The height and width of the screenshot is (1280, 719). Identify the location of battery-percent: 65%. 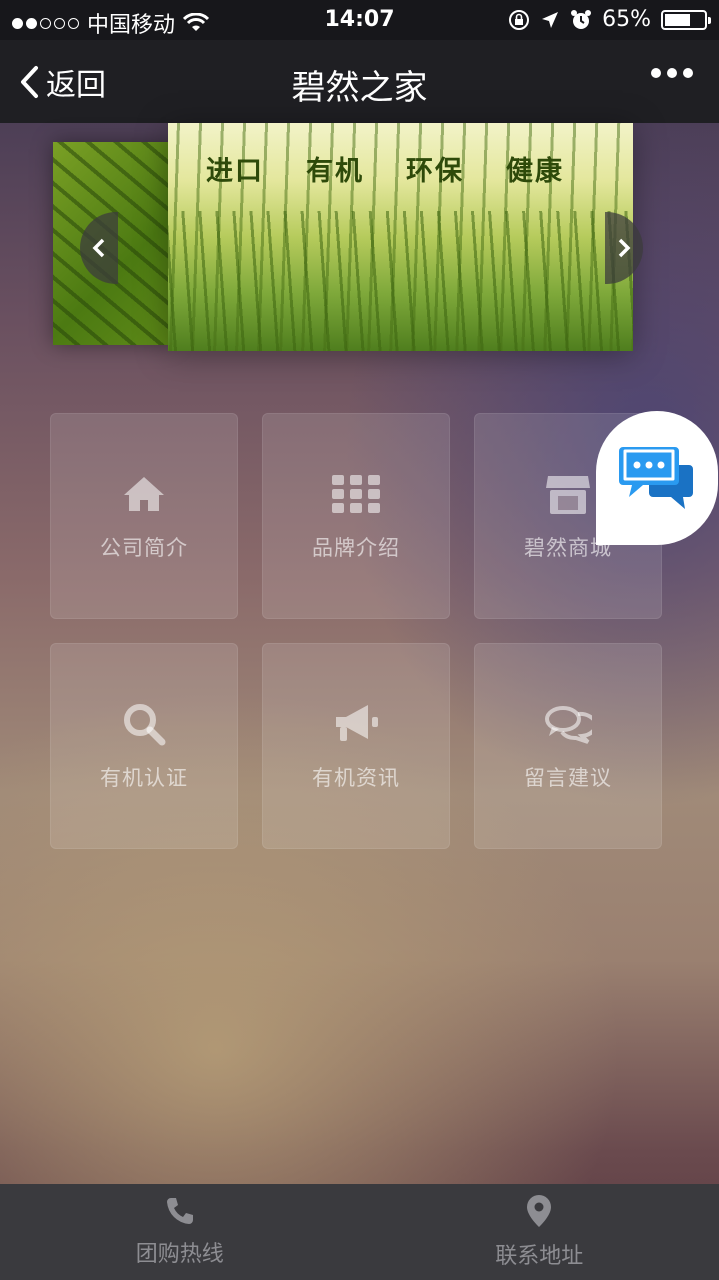
(626, 19).